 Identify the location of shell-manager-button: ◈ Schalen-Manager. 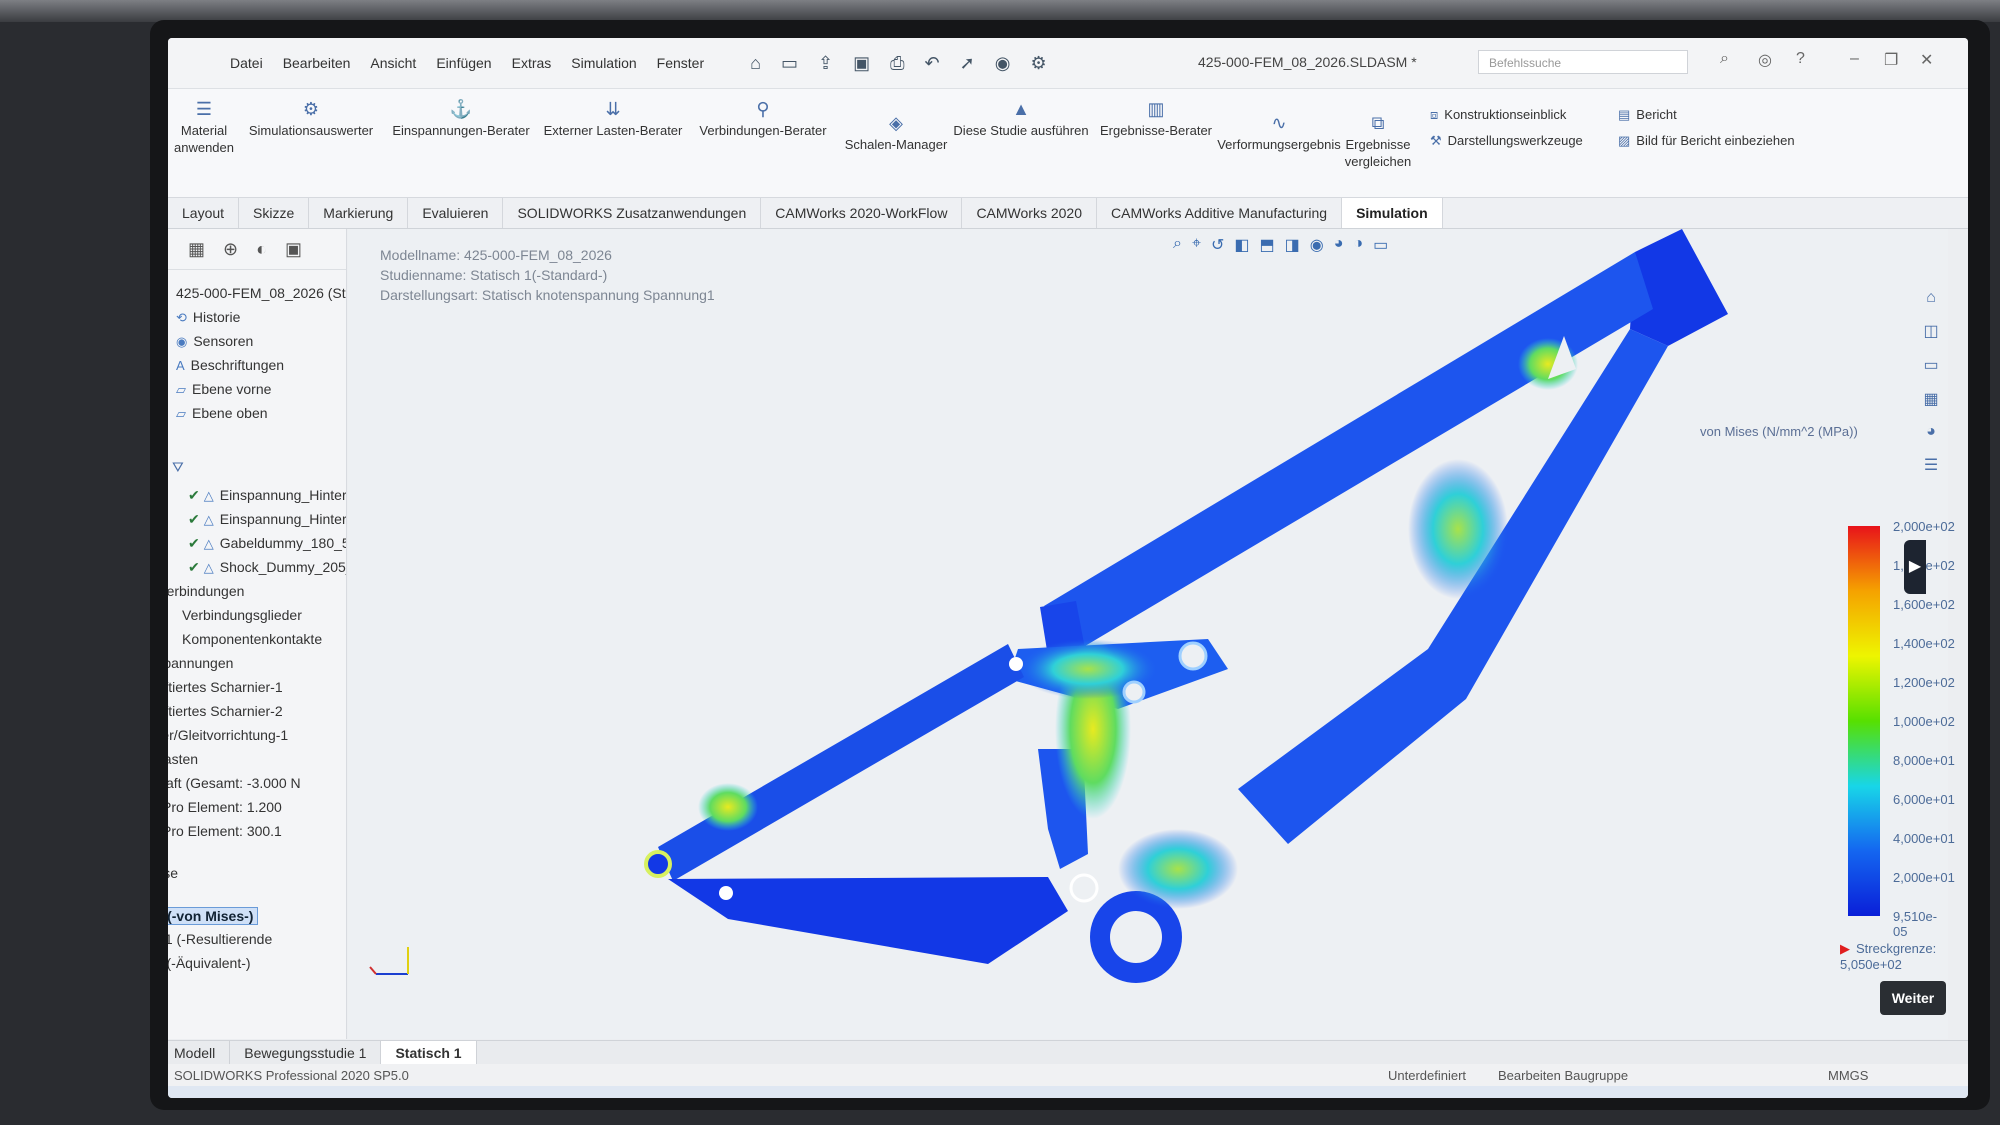
(896, 133).